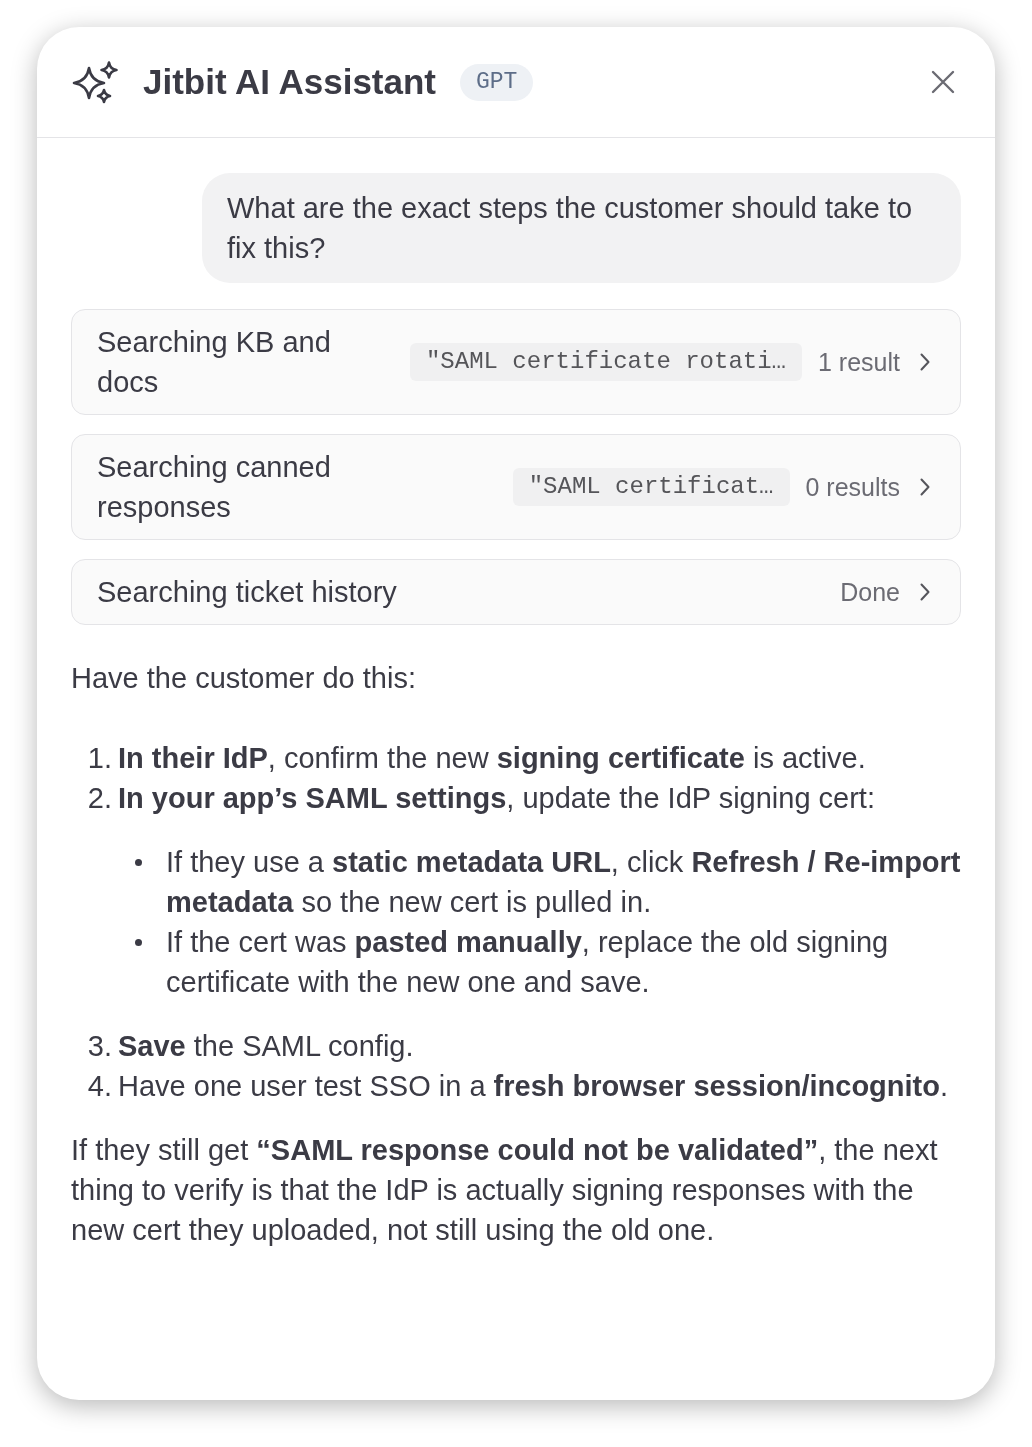 This screenshot has height=1447, width=1032. Describe the element at coordinates (528, 962) in the screenshot. I see `bullet-item-text: If the cert was pasted manually, replace the old signing certificate with the new one and save.` at that location.